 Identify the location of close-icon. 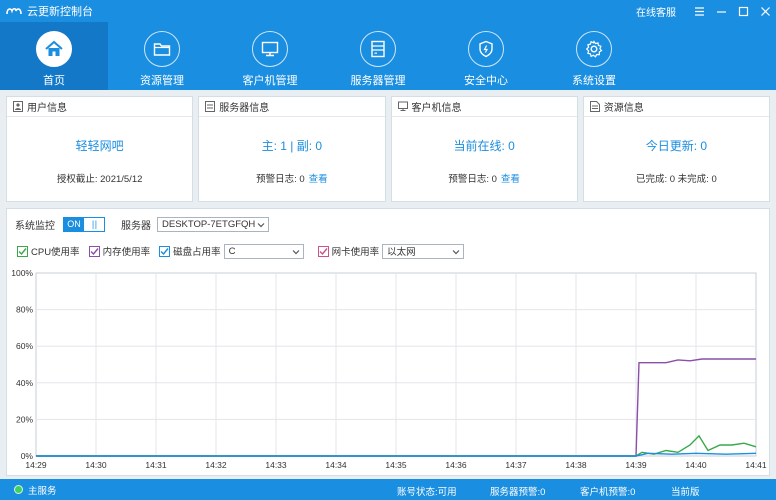
(765, 11).